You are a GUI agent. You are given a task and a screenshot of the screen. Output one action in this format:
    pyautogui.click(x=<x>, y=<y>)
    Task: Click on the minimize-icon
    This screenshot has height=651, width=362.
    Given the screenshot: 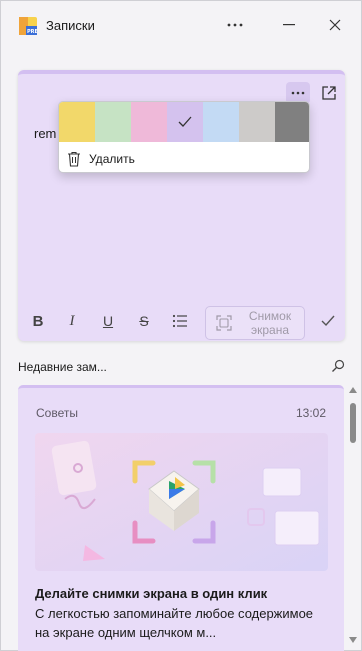 What is the action you would take?
    pyautogui.click(x=289, y=25)
    